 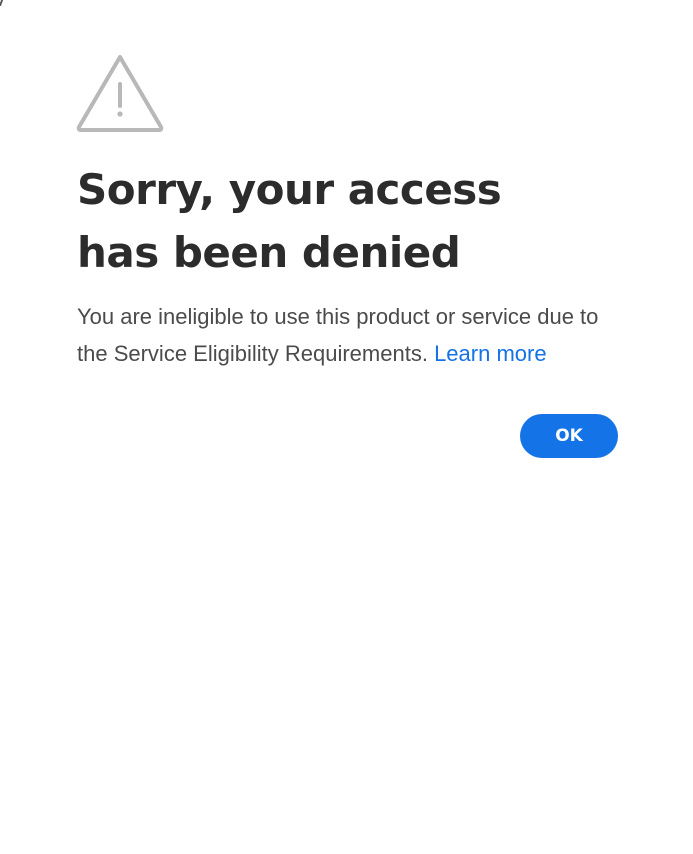 I want to click on learn-more-link: Learn more, so click(x=490, y=353).